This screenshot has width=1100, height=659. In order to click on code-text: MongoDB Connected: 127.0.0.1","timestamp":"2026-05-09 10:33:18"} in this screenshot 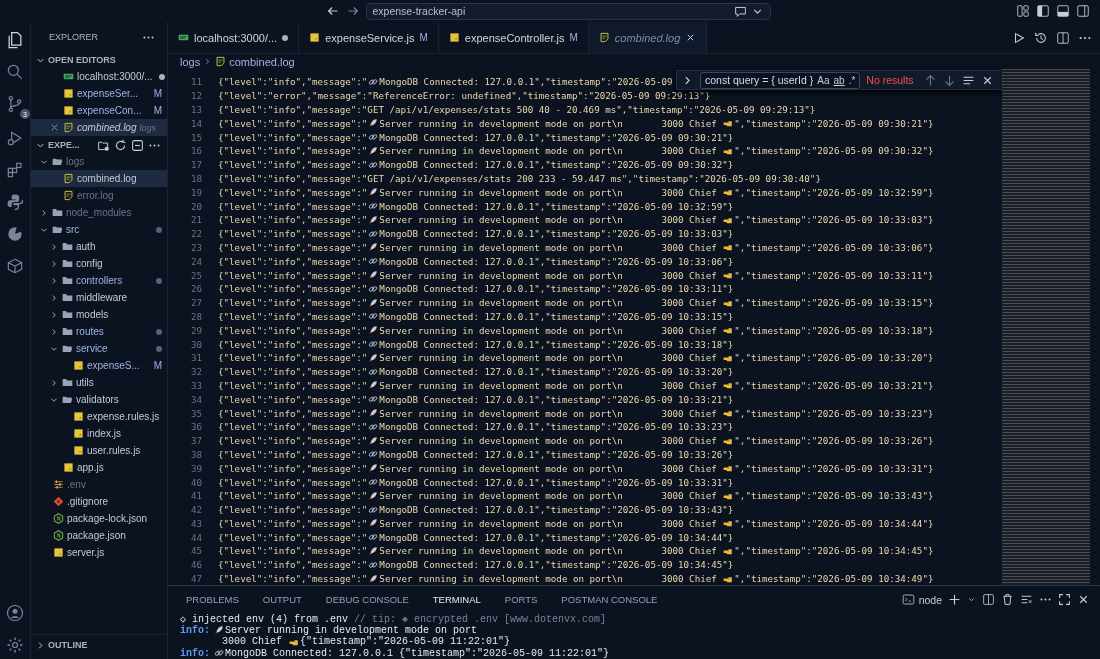, I will do `click(556, 344)`.